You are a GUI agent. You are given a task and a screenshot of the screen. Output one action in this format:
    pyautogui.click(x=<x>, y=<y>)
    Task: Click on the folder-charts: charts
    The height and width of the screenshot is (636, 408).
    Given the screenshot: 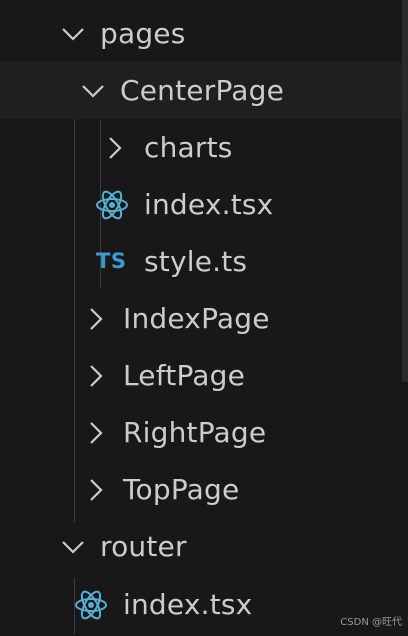 What is the action you would take?
    pyautogui.click(x=204, y=147)
    